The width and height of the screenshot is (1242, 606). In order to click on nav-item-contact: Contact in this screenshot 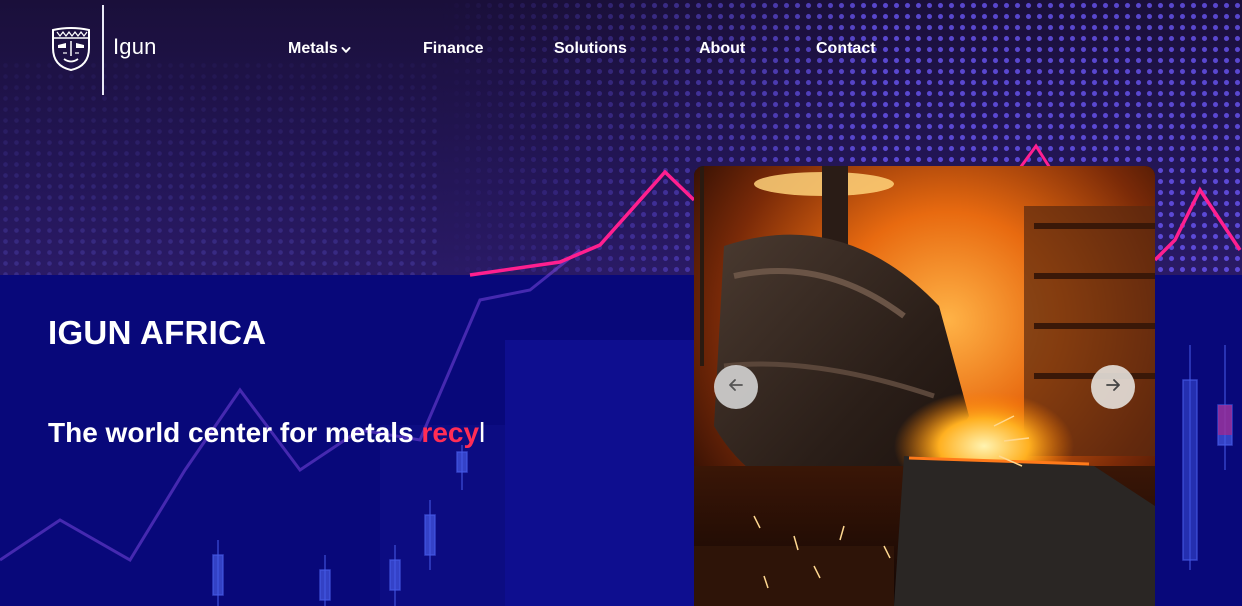, I will do `click(846, 49)`.